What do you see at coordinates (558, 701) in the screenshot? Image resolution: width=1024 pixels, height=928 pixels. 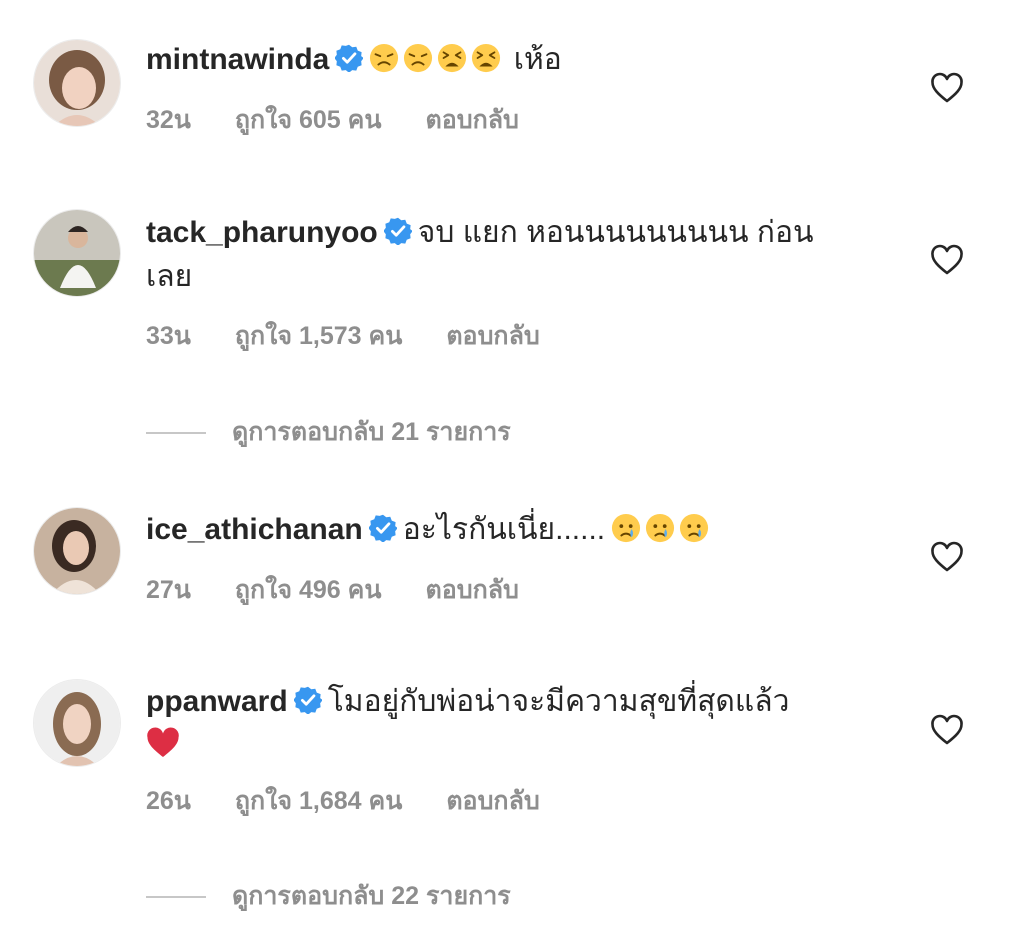 I see `comment-text: โมอยู่กับพ่อน่าจะมีความสุขที่สุดแล้ว` at bounding box center [558, 701].